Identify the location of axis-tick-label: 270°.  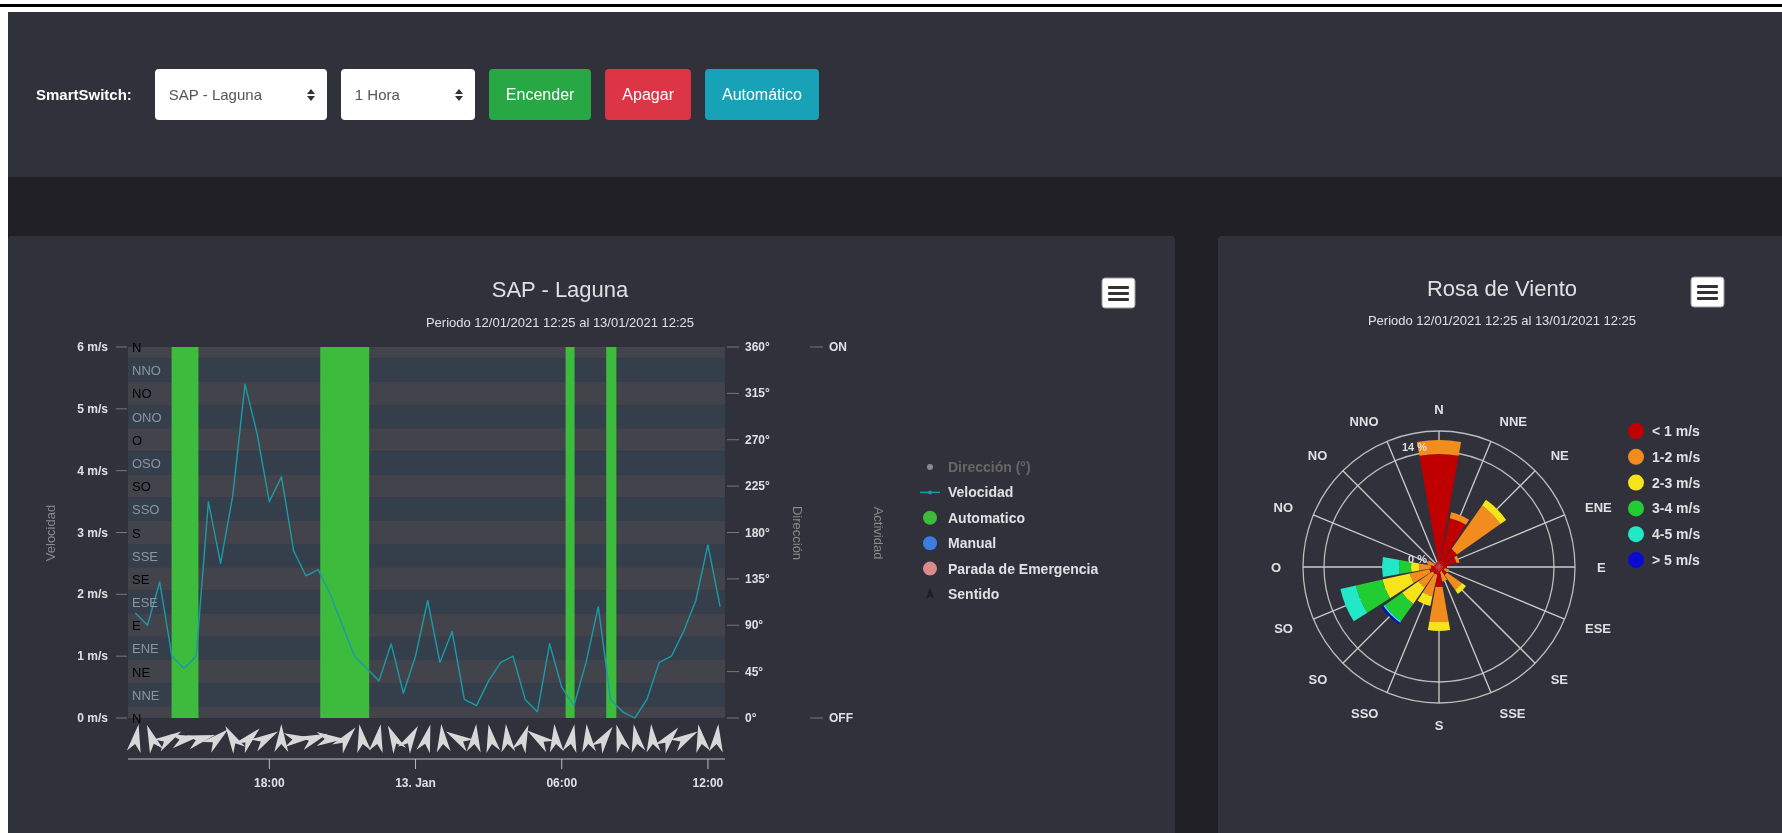
(757, 439).